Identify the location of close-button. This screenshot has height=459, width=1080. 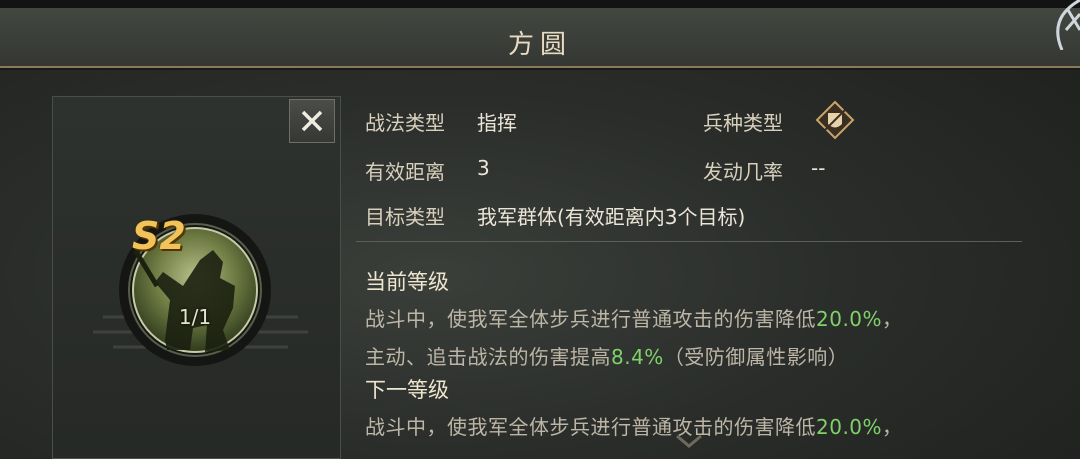
(312, 121).